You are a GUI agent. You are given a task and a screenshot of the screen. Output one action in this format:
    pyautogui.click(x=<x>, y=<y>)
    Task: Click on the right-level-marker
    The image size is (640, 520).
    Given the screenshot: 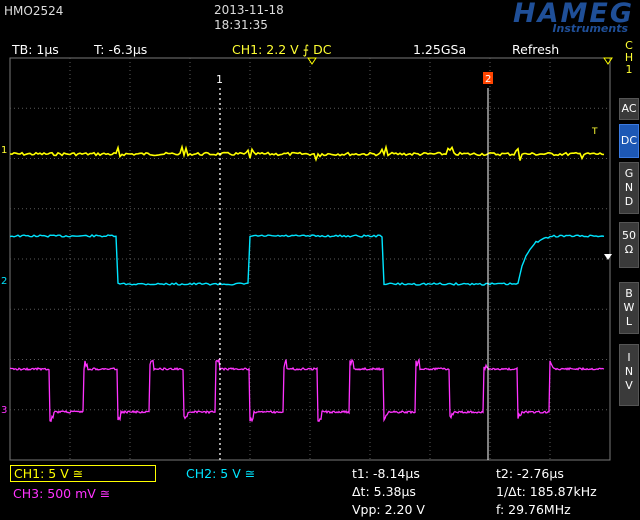 What is the action you would take?
    pyautogui.click(x=608, y=257)
    